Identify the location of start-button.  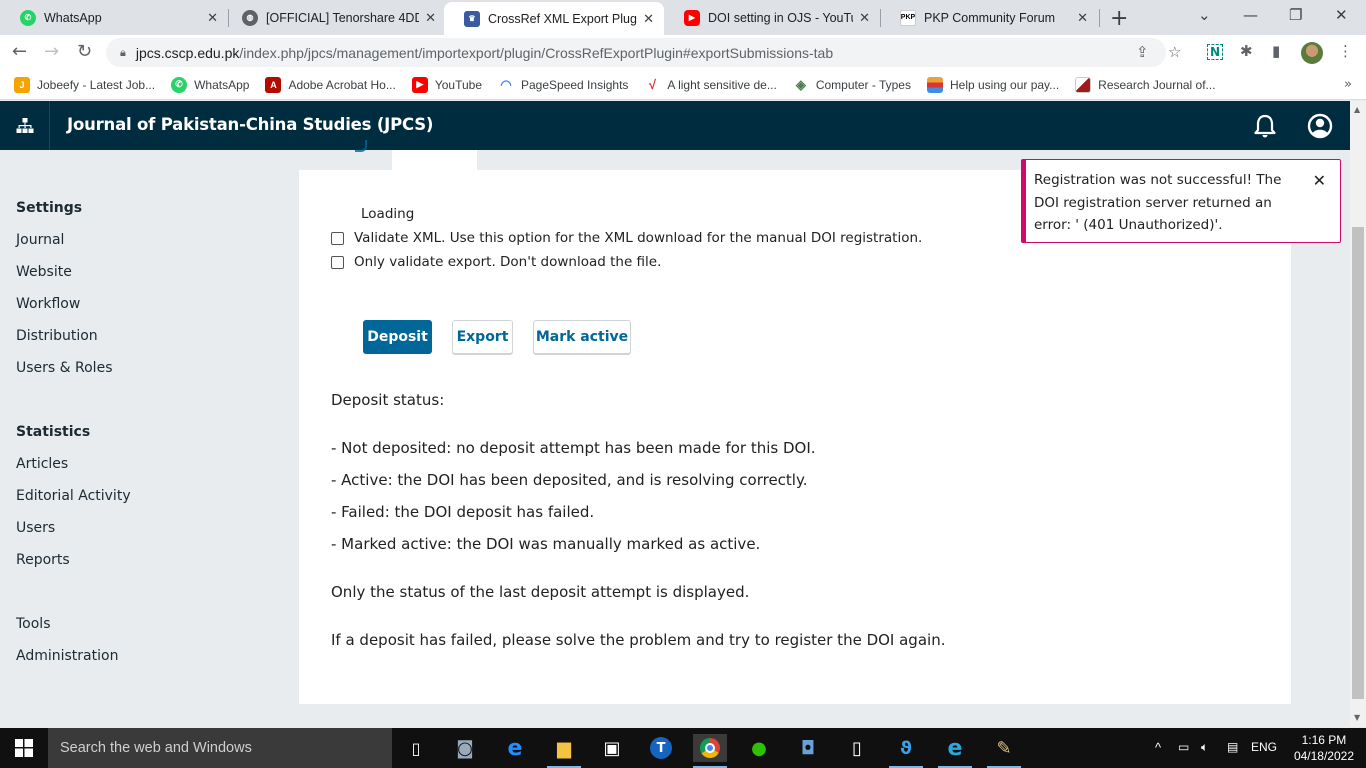
(24, 748).